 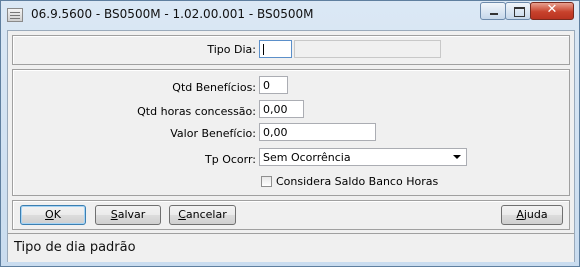 What do you see at coordinates (493, 11) in the screenshot?
I see `minimize-button` at bounding box center [493, 11].